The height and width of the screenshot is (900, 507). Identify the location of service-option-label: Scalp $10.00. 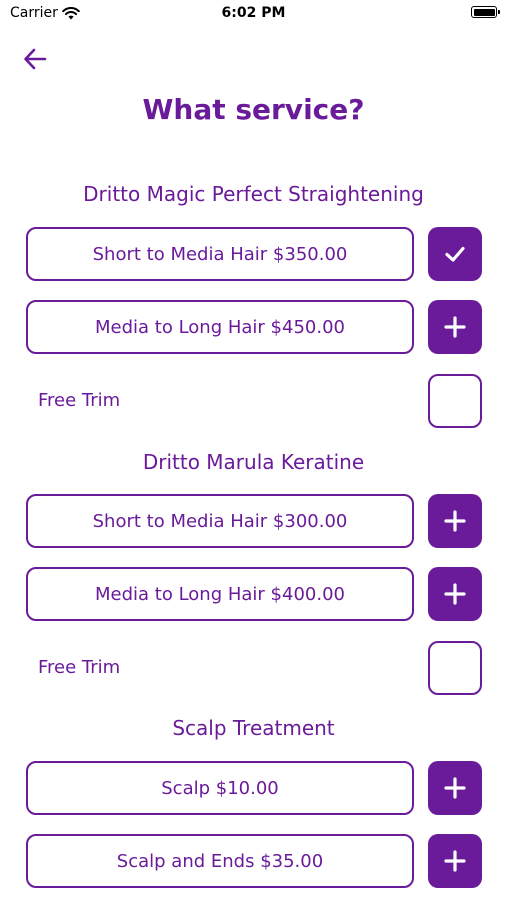
(220, 788).